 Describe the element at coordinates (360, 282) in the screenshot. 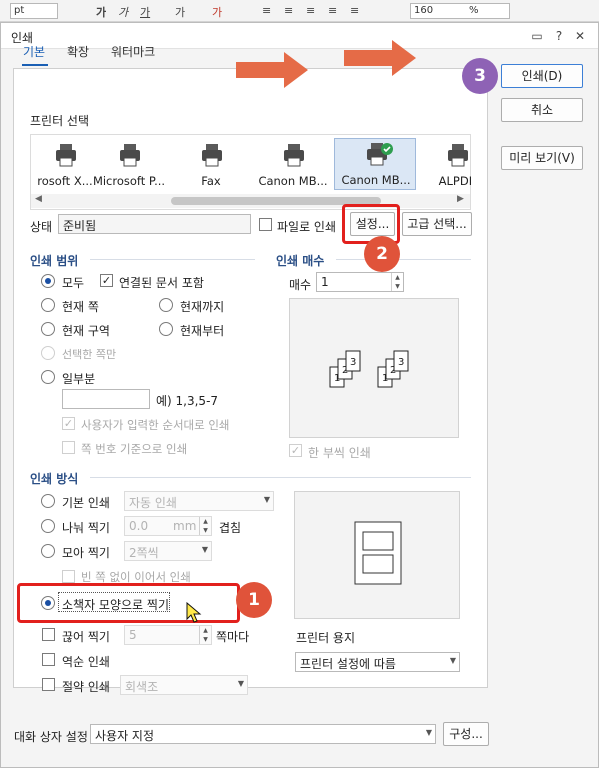

I see `copies-stepper: 1 ▲ ▼` at that location.